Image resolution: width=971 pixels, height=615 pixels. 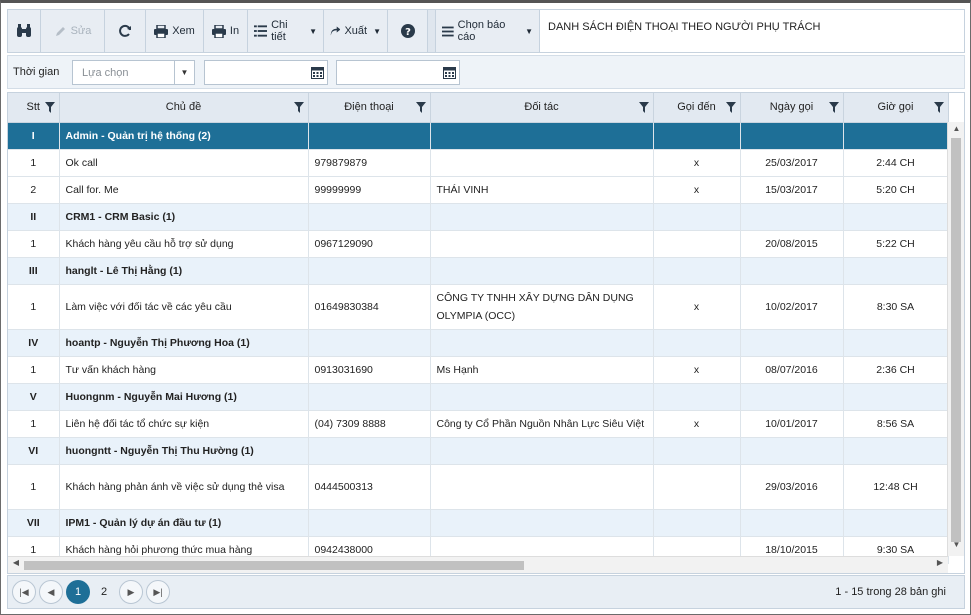 What do you see at coordinates (486, 592) in the screenshot?
I see `pager: |◀ ◀ 1 2 ▶ ▶| 1 - 15 trong 28 bản ghi` at bounding box center [486, 592].